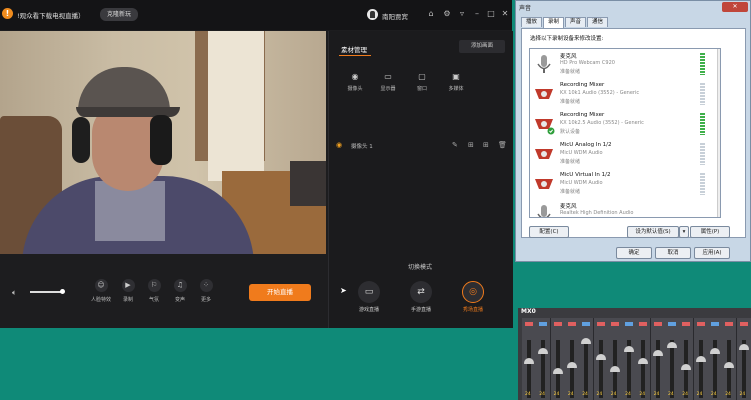 Image resolution: width=751 pixels, height=400 pixels. What do you see at coordinates (119, 14) in the screenshot?
I see `help-button: 克隆新玩` at bounding box center [119, 14].